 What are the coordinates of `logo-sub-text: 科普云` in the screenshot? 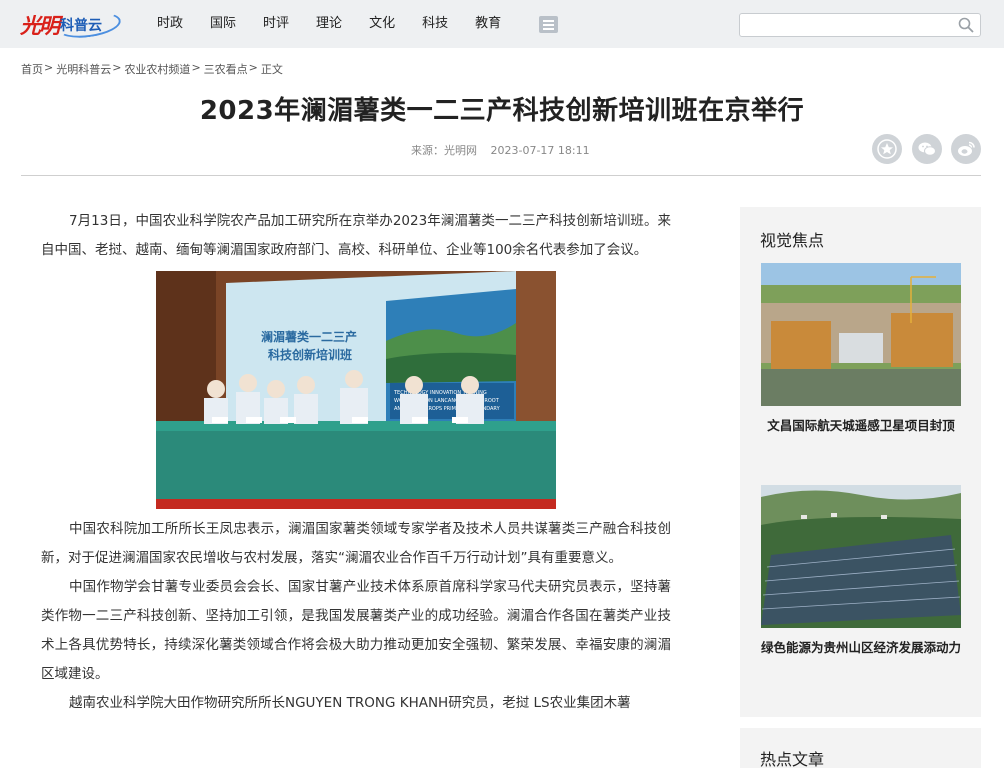 It's located at (81, 26).